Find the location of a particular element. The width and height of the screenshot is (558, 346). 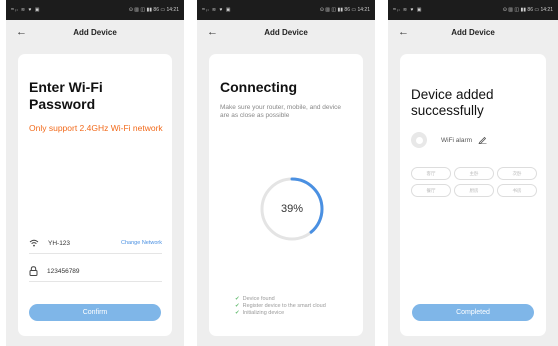

lock-icon is located at coordinates (33, 271).